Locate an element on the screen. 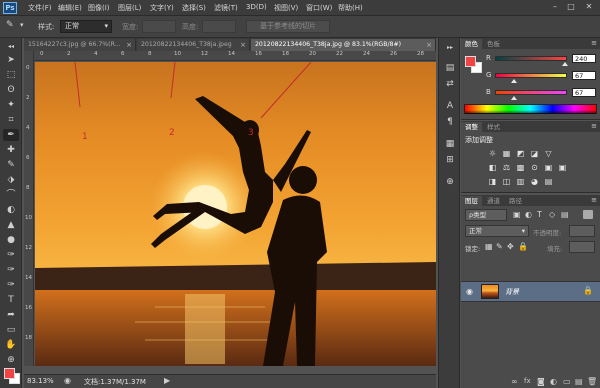 Image resolution: width=600 pixels, height=388 pixels. posterize-icon: ◫ is located at coordinates (506, 182).